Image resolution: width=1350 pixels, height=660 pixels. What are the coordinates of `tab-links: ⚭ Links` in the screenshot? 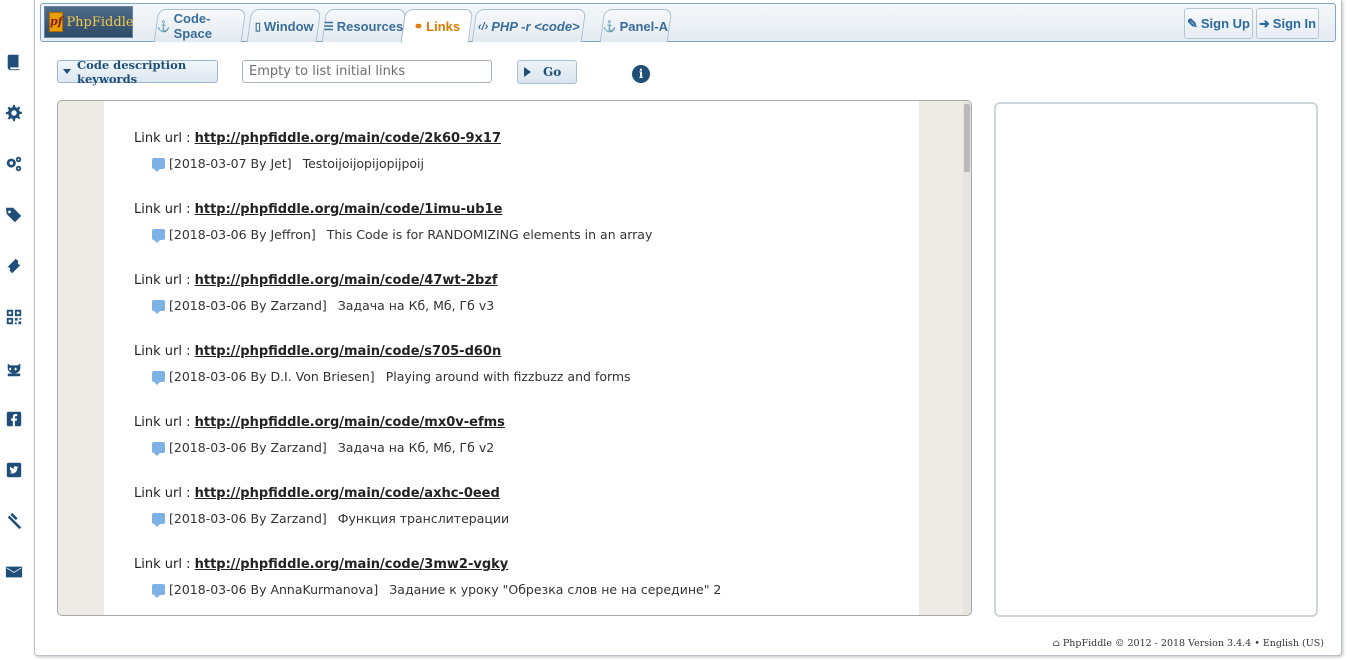 It's located at (437, 26).